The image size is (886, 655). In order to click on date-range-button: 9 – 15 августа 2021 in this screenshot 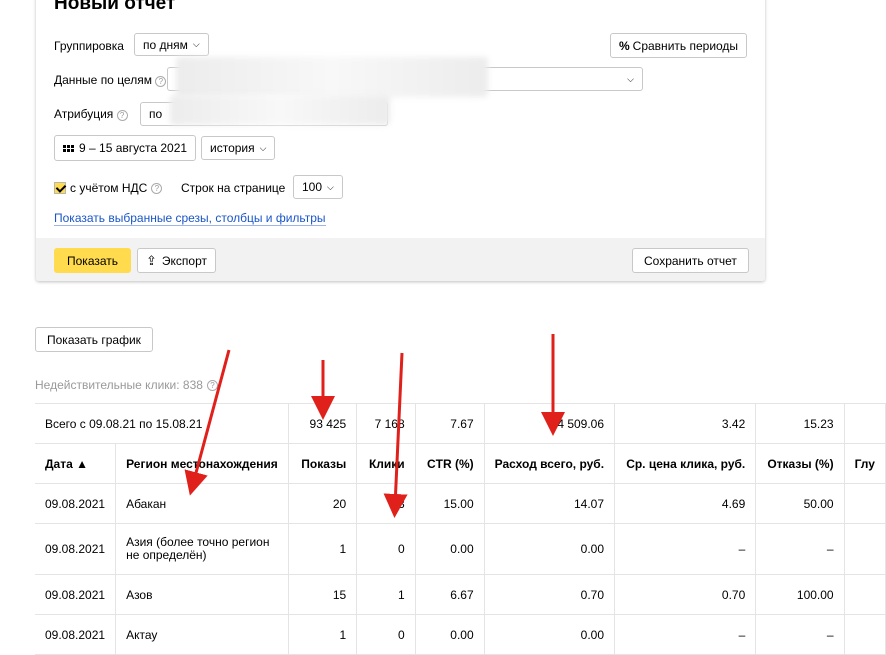, I will do `click(125, 148)`.